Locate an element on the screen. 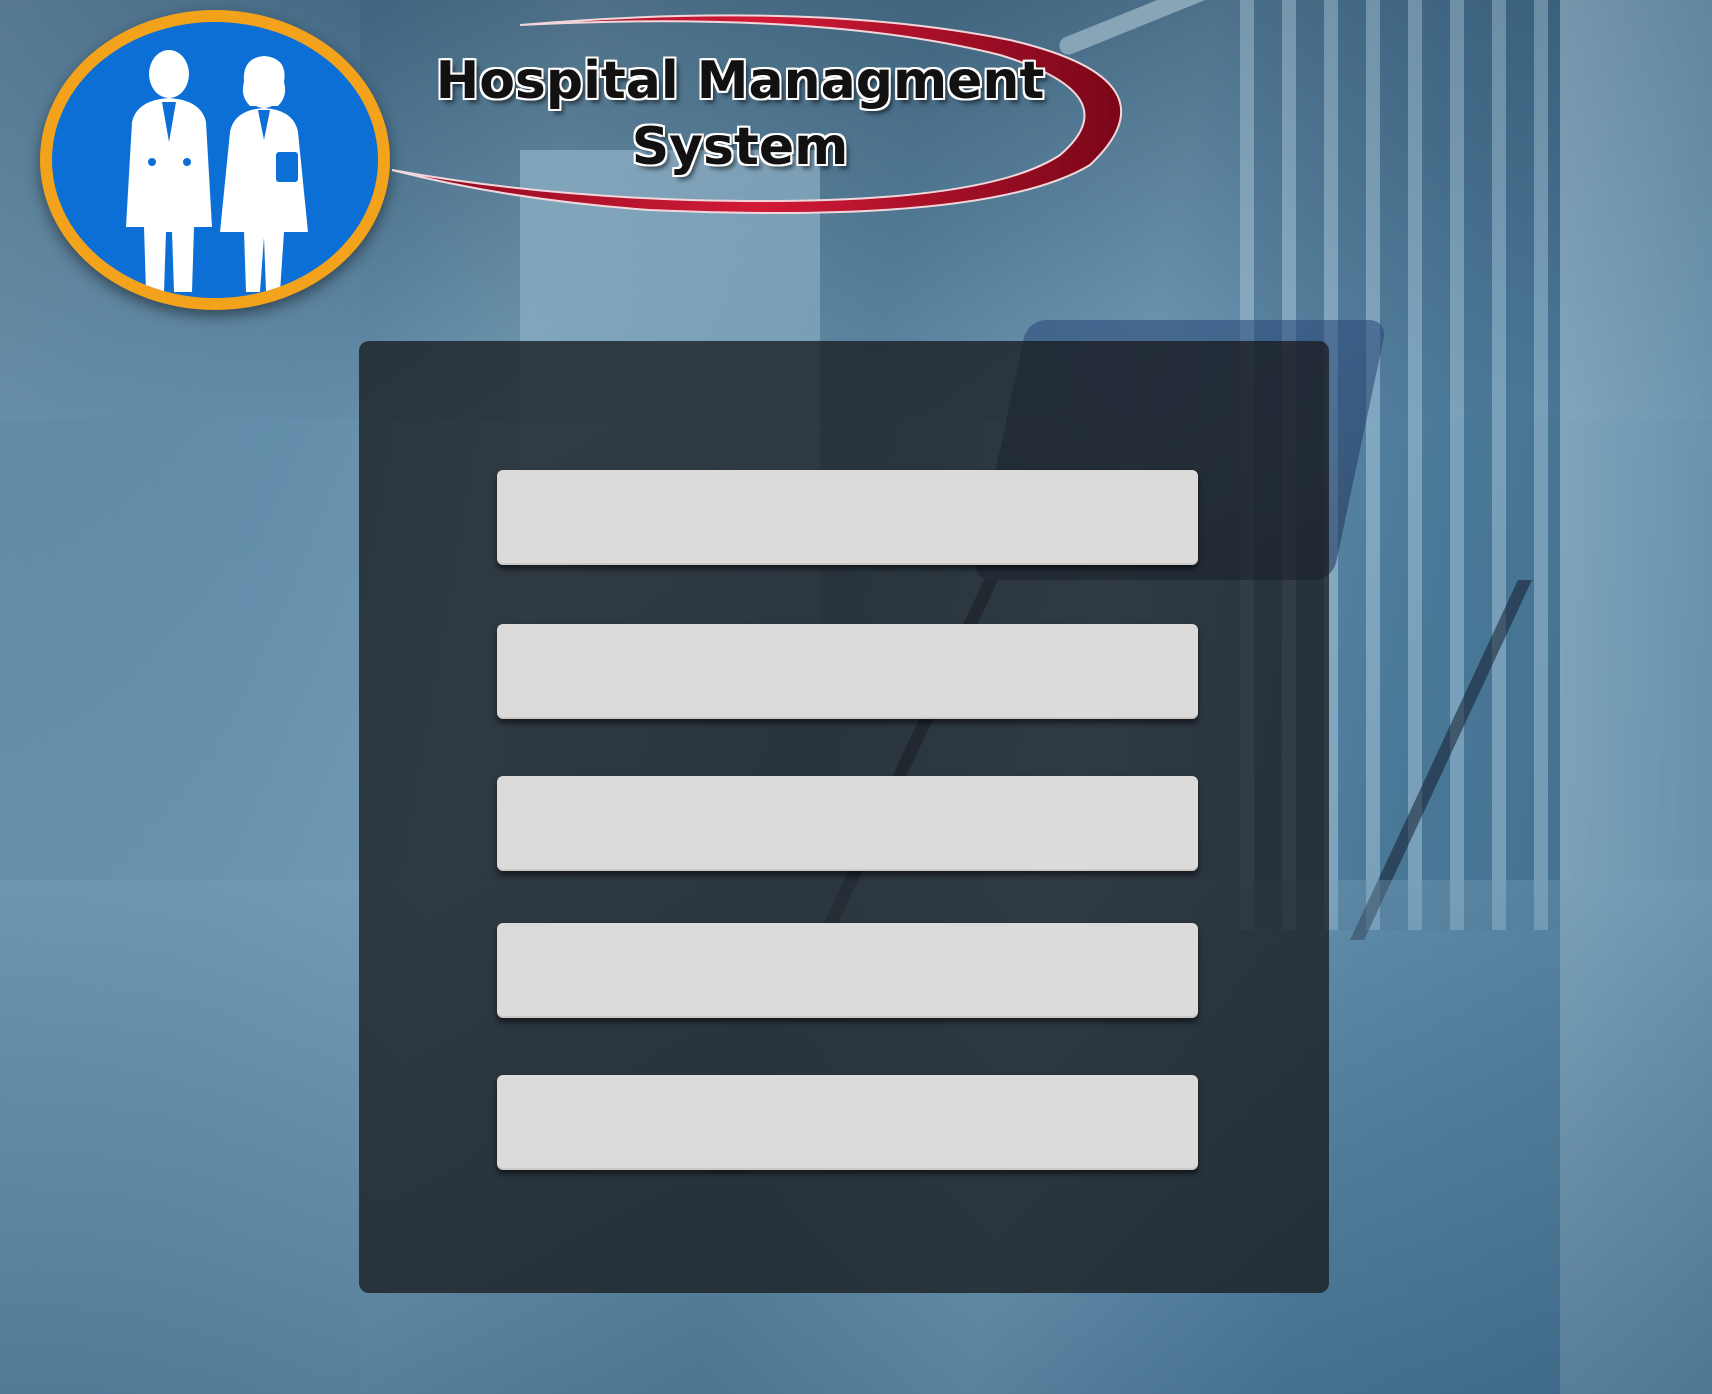 This screenshot has width=1712, height=1394. doctors-figures-icon is located at coordinates (217, 171).